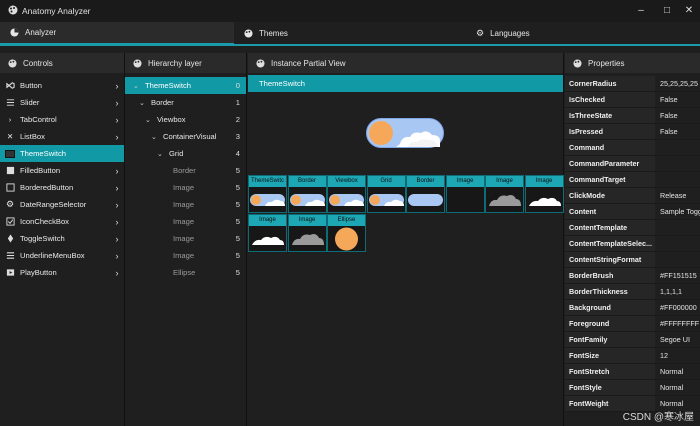 This screenshot has height=426, width=700. Describe the element at coordinates (346, 233) in the screenshot. I see `instance-cell: Ellipse` at that location.